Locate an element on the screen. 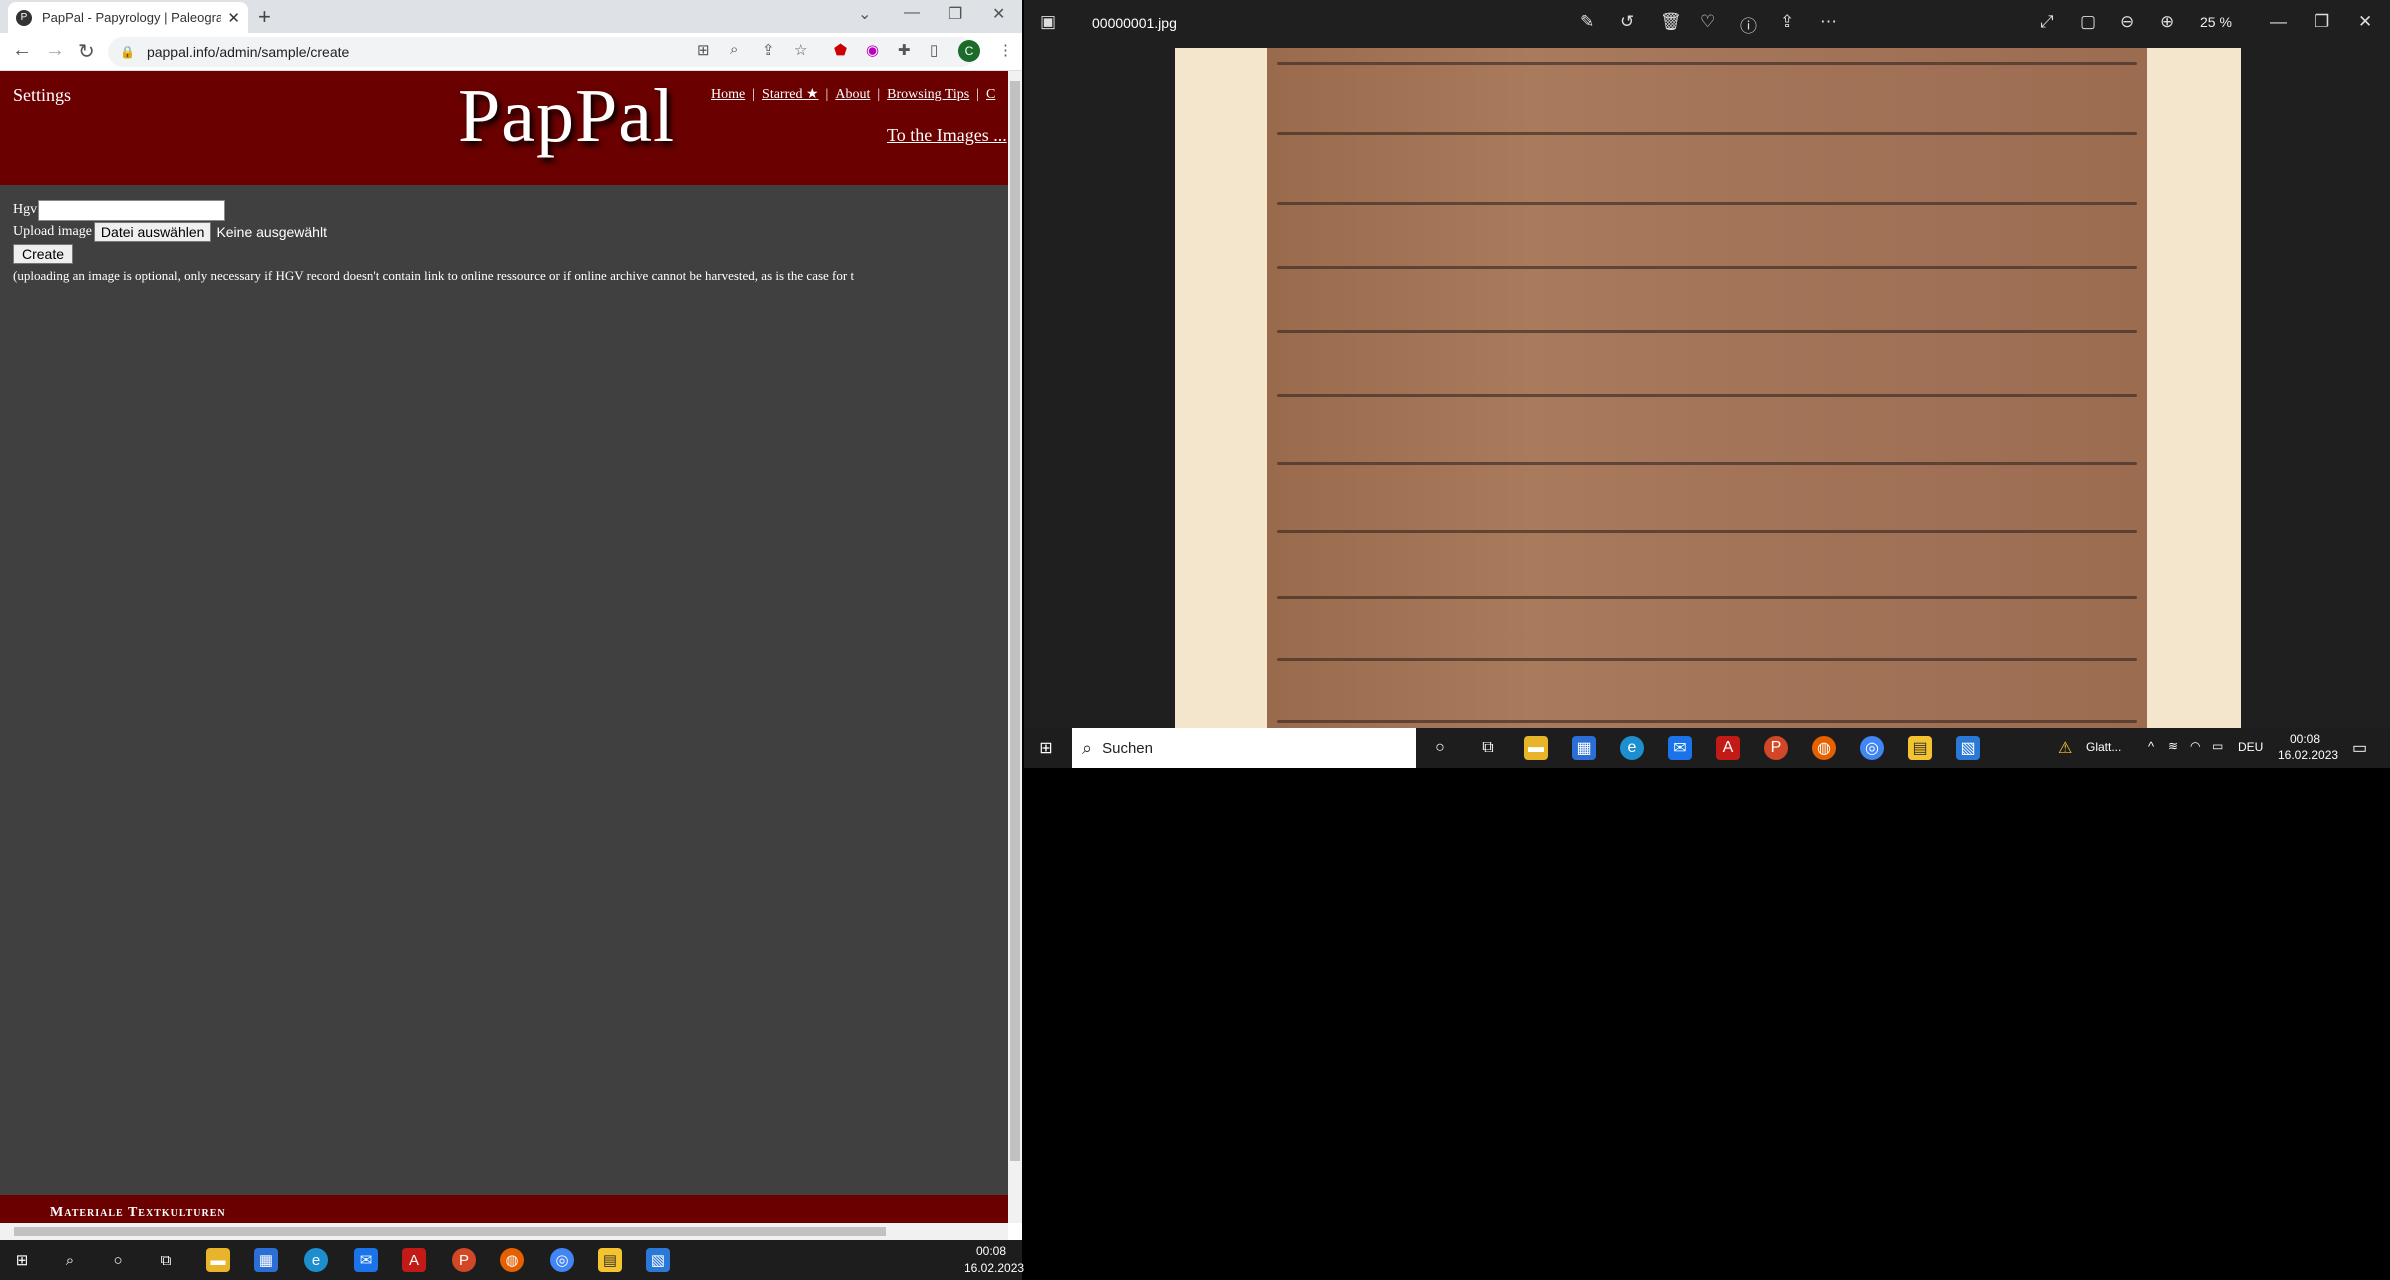 The image size is (2390, 1280). favorite-heart-icon: ♡ is located at coordinates (1707, 22).